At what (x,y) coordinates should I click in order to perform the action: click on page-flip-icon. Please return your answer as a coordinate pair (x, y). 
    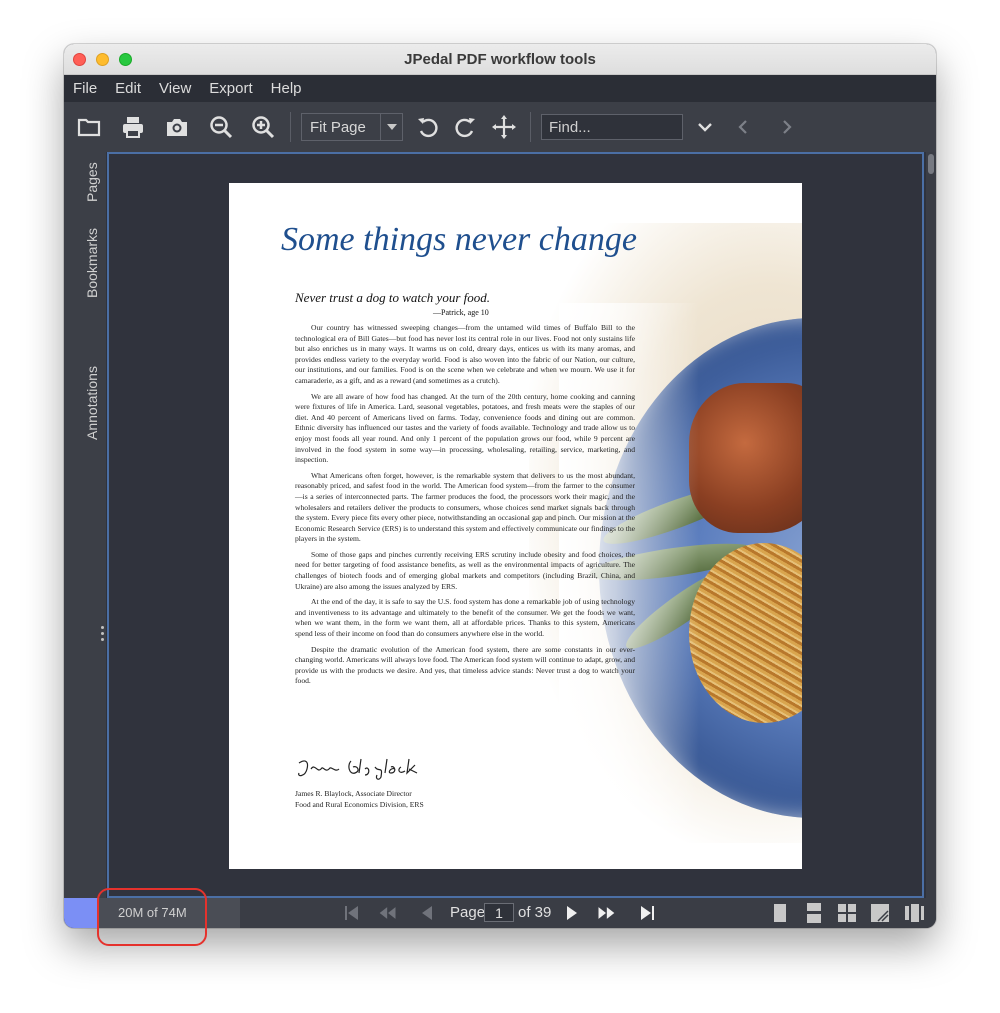
    Looking at the image, I should click on (914, 913).